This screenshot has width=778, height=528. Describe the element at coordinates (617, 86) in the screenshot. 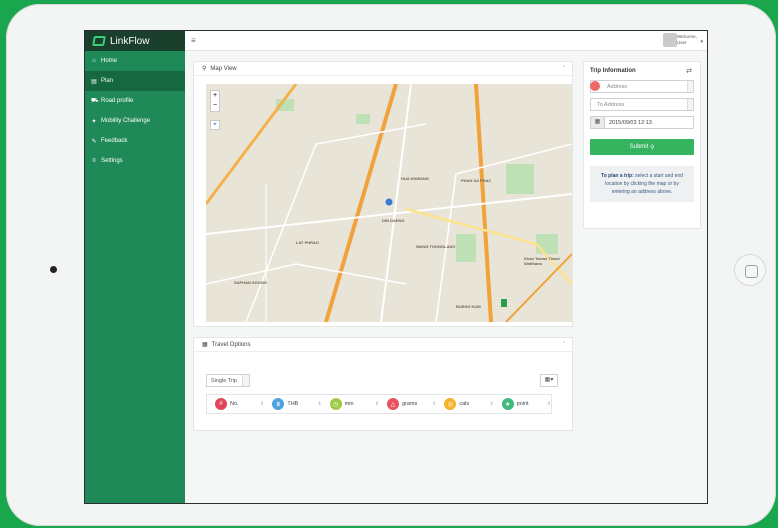

I see `from-address-placeholder: Address` at that location.